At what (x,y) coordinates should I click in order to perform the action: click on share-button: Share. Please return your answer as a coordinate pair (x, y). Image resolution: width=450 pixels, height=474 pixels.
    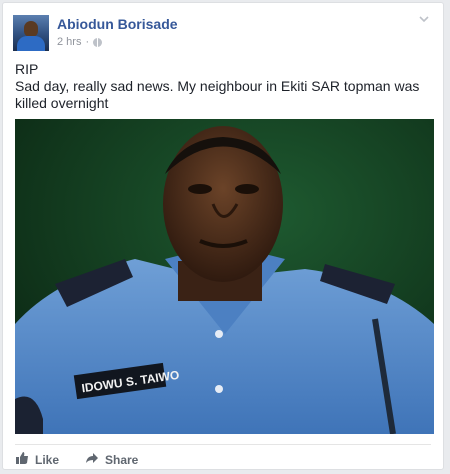
    Looking at the image, I should click on (111, 459).